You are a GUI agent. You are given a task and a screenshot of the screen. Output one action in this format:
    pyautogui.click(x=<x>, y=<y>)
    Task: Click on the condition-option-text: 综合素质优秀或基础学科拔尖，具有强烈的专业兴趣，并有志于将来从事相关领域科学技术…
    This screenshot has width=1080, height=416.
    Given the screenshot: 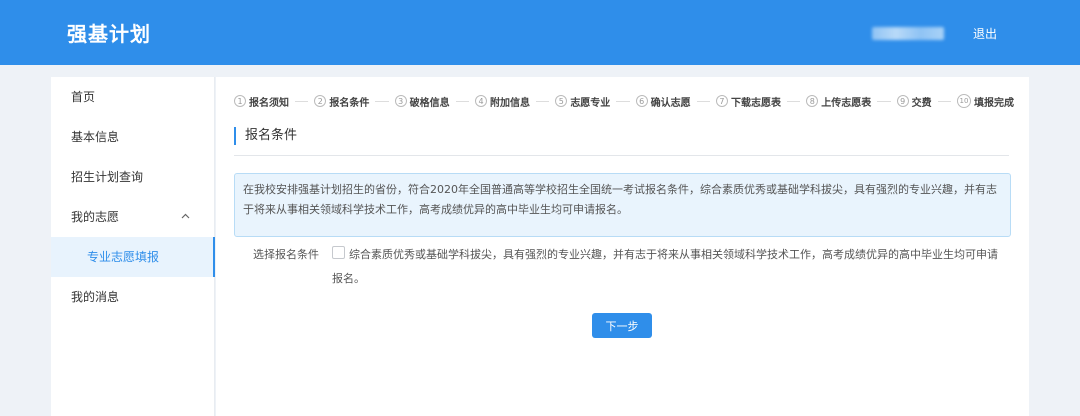 What is the action you would take?
    pyautogui.click(x=670, y=267)
    